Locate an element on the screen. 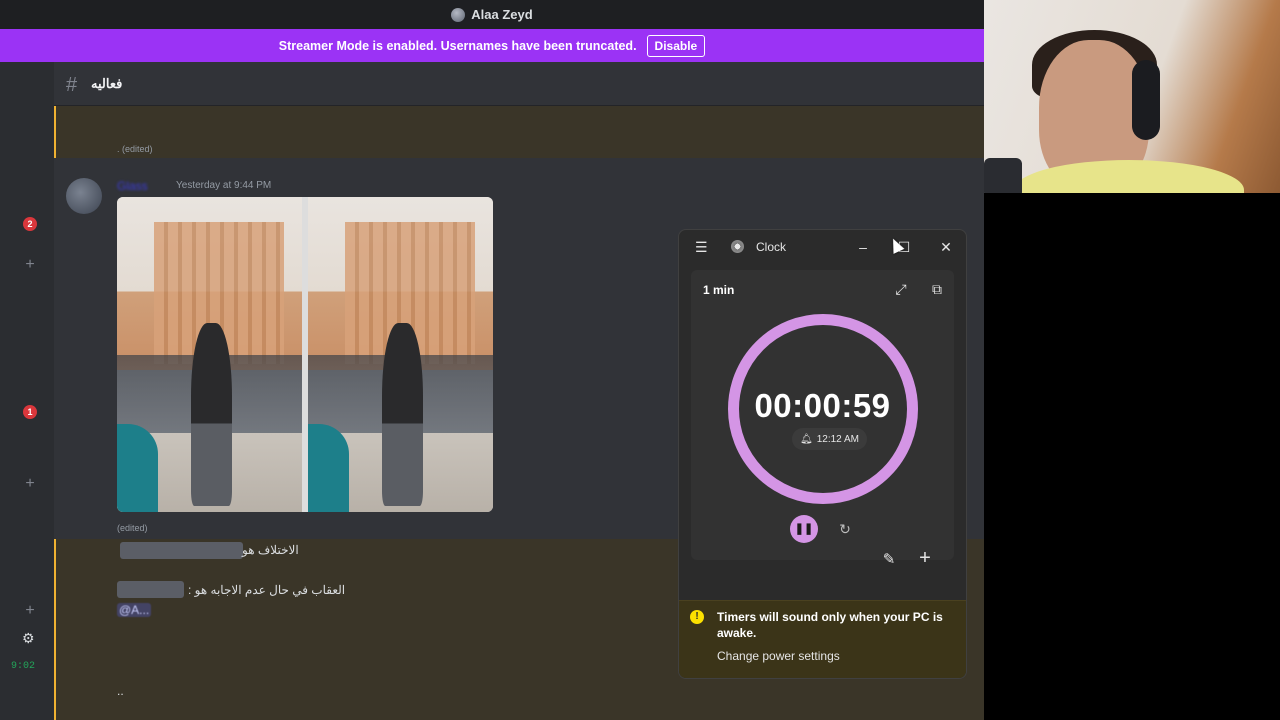 Image resolution: width=1280 pixels, height=720 pixels. alarm-time: 12:12 AM is located at coordinates (837, 439).